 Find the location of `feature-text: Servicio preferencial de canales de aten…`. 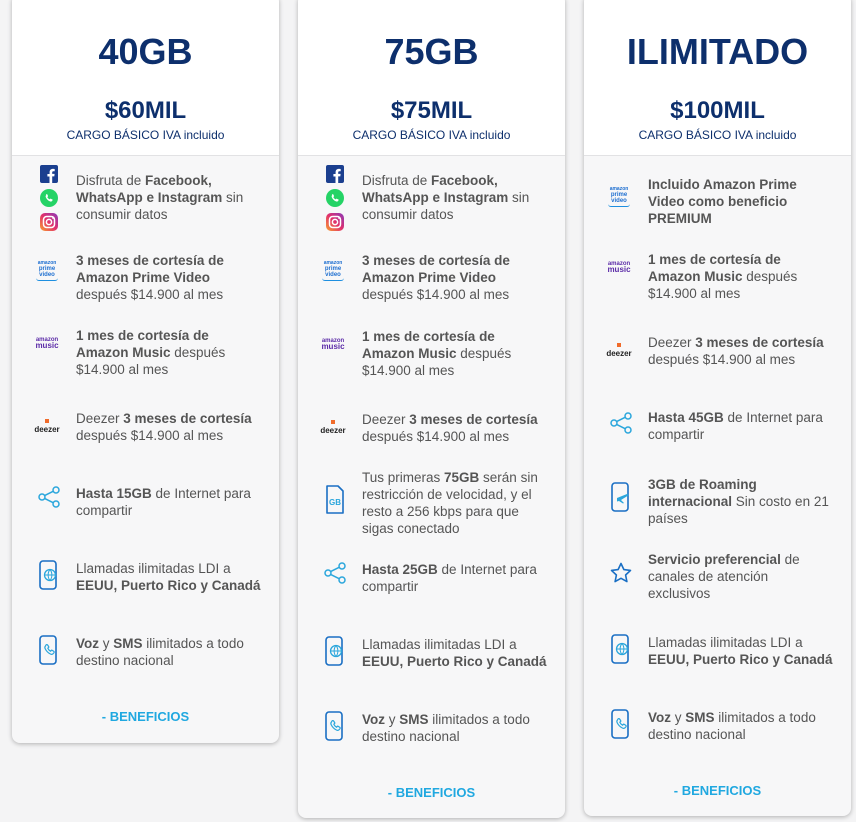

feature-text: Servicio preferencial de canales de aten… is located at coordinates (724, 576).